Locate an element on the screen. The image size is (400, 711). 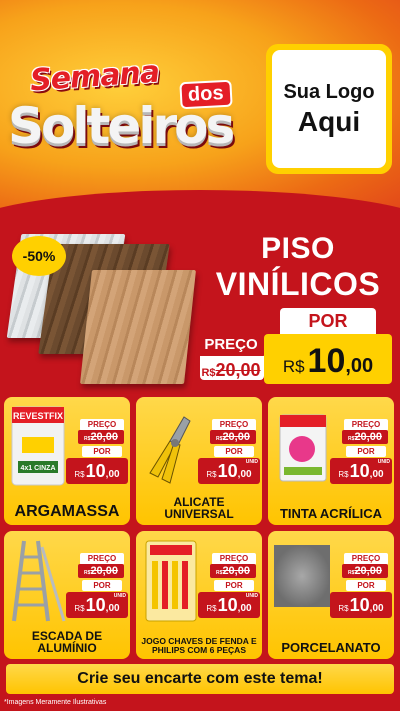
product-name: TINTA ACRÍLICA is located at coordinates (331, 514).